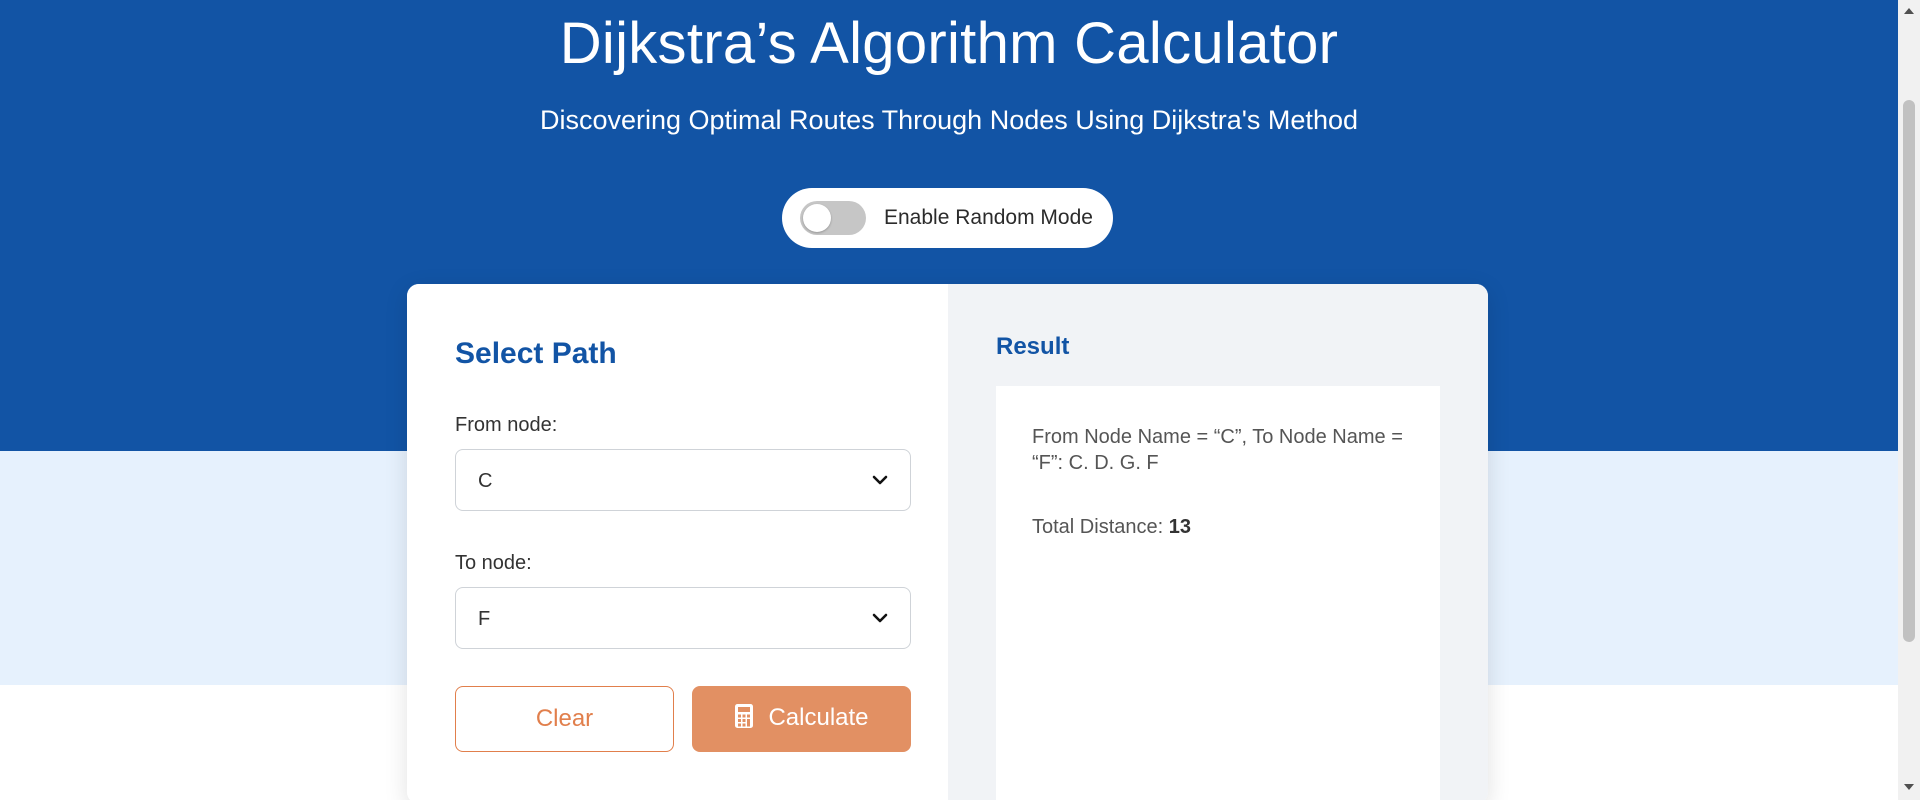 The height and width of the screenshot is (800, 1920). I want to click on from-node-label: From node:, so click(506, 425).